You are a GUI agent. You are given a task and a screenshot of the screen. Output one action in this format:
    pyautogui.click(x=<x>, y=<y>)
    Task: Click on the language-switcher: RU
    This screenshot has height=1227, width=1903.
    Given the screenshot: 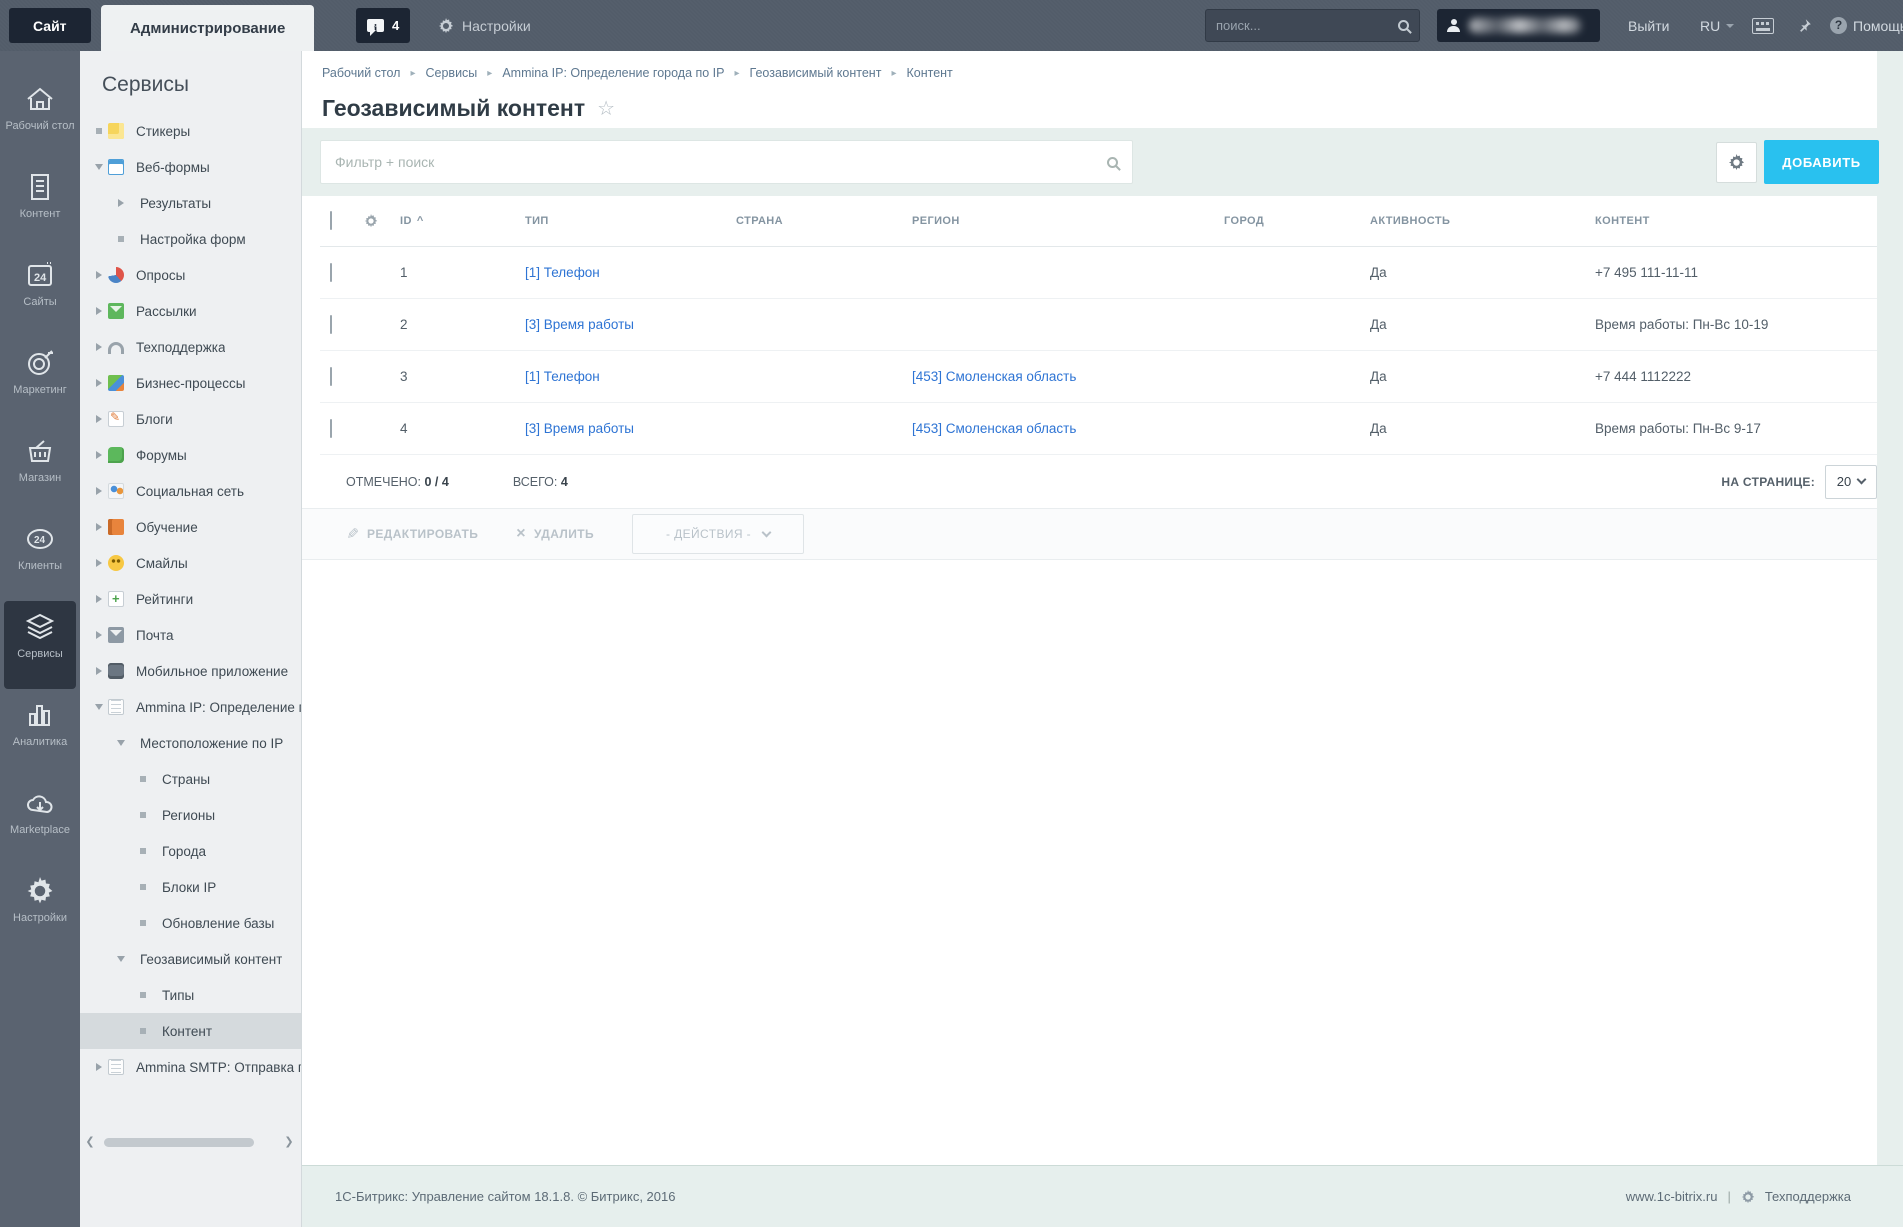 What is the action you would take?
    pyautogui.click(x=1717, y=25)
    